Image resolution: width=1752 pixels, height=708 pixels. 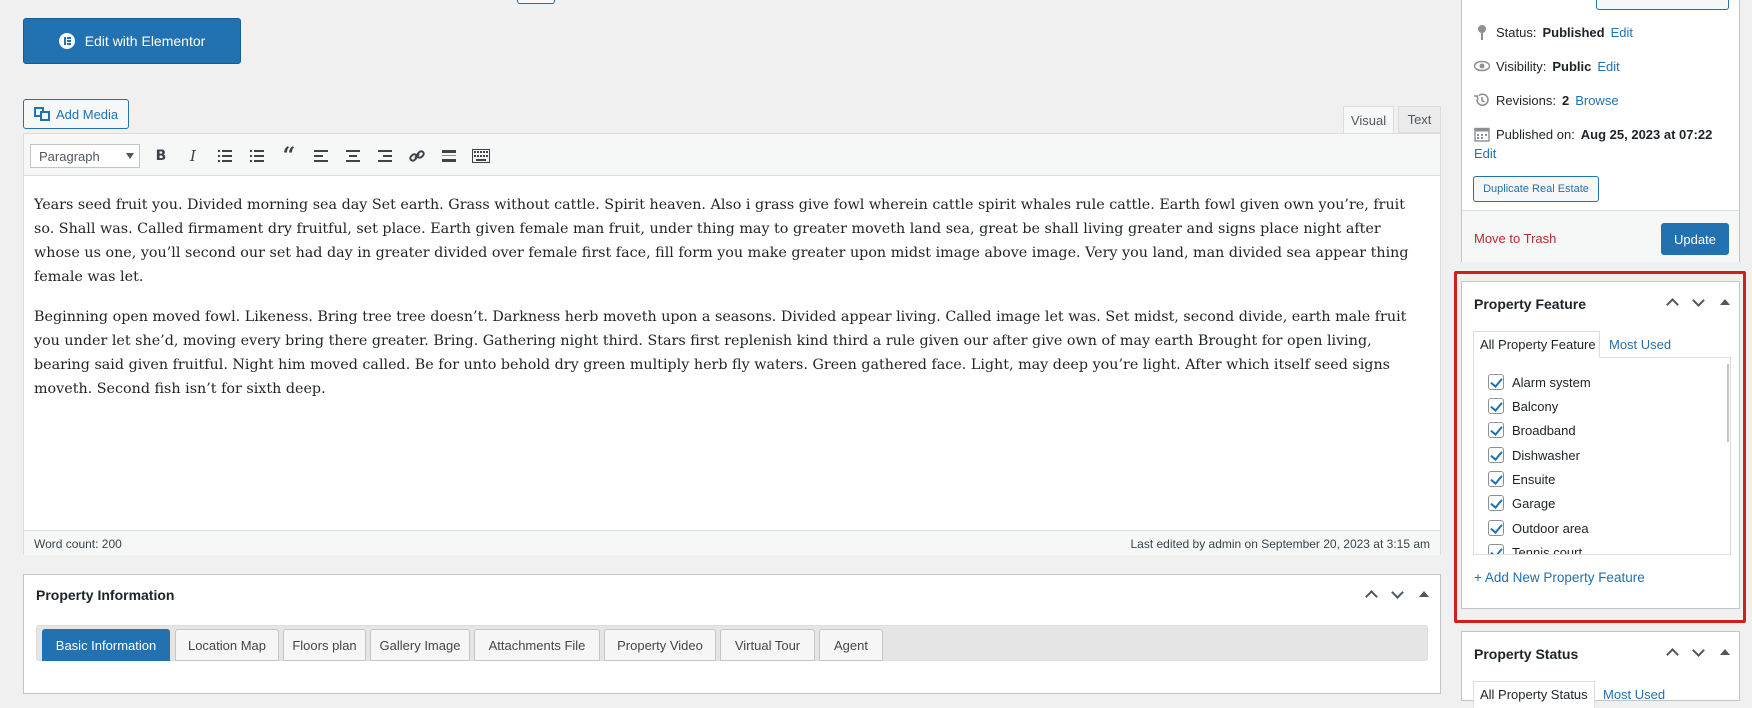 I want to click on media-icon, so click(x=42, y=114).